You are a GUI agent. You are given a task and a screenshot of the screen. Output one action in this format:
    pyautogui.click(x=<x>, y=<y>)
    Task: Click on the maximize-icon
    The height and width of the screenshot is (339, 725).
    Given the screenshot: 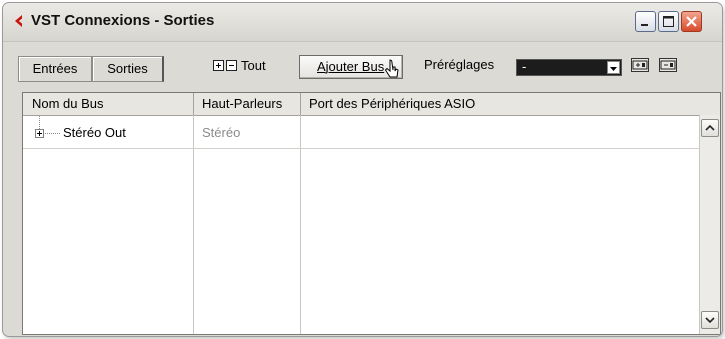 What is the action you would take?
    pyautogui.click(x=668, y=21)
    